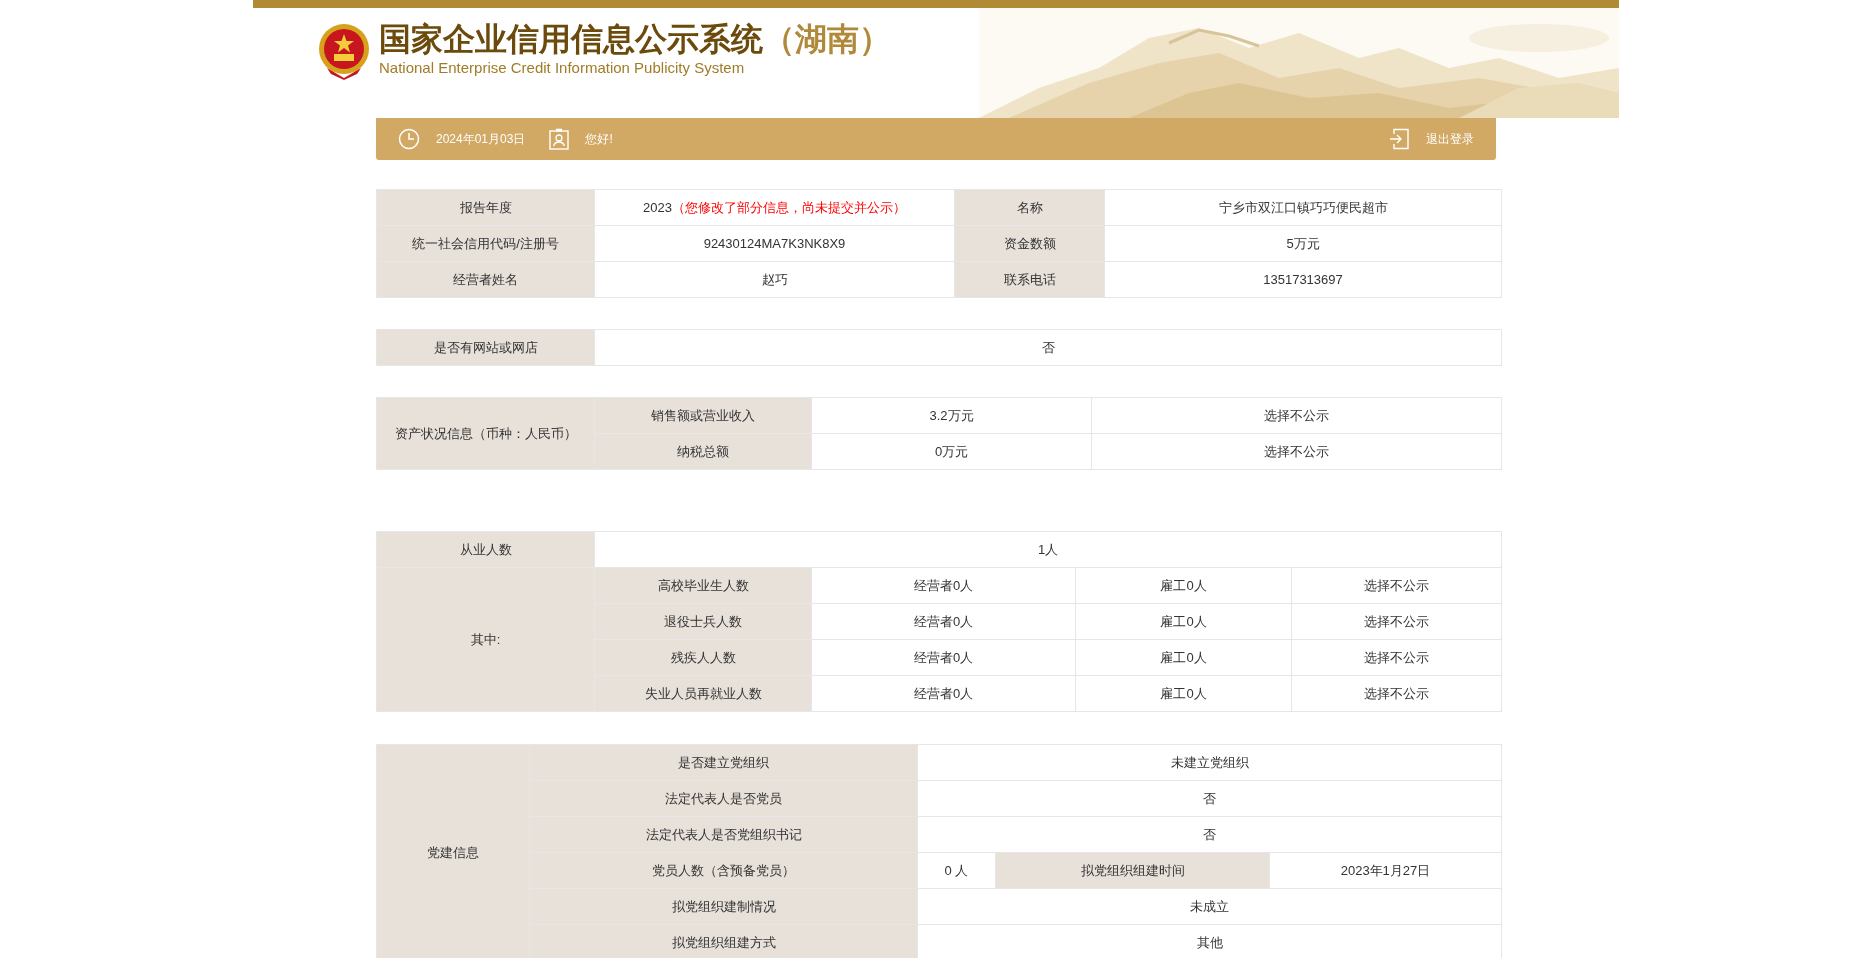 This screenshot has width=1872, height=958. I want to click on field-label: 党建信息, so click(453, 851).